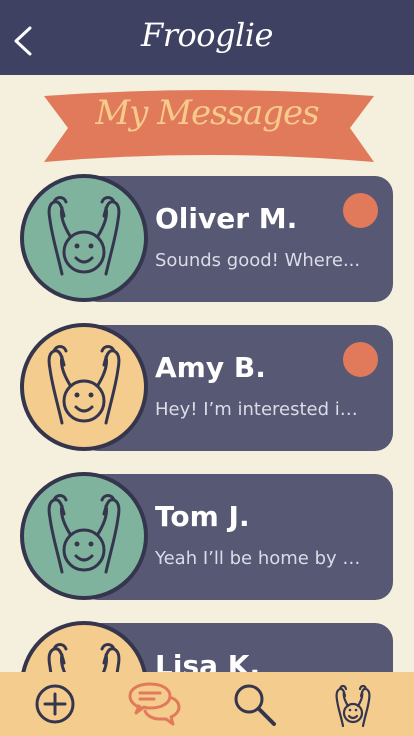 The width and height of the screenshot is (414, 736). Describe the element at coordinates (207, 704) in the screenshot. I see `bottom-nav` at that location.